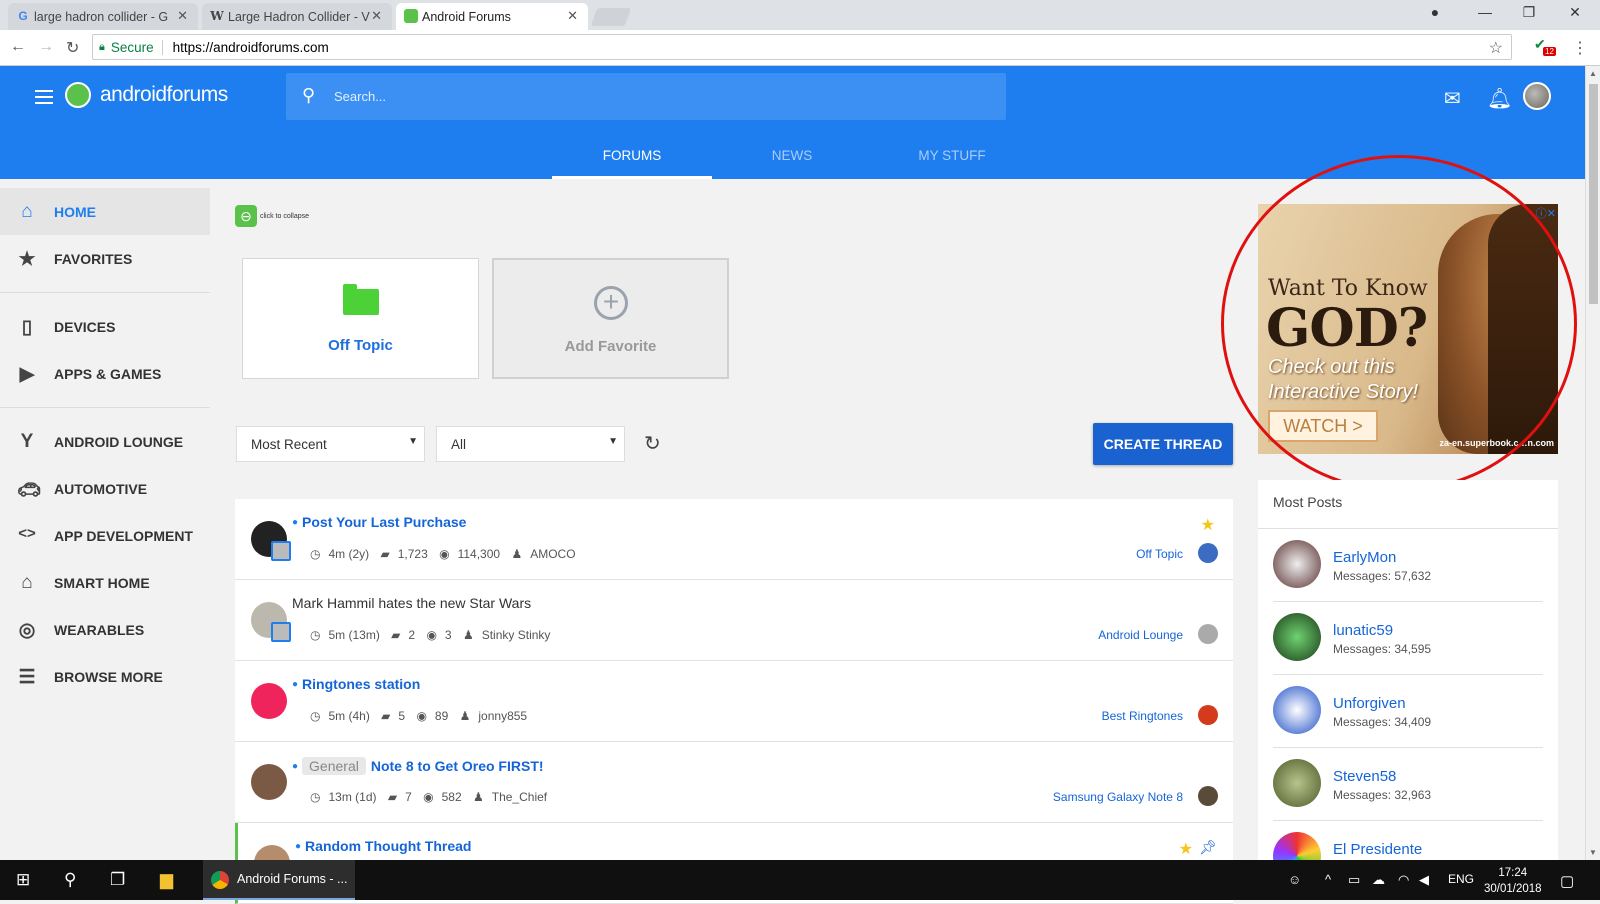  Describe the element at coordinates (1354, 880) in the screenshot. I see `battery-icon: ▭` at that location.